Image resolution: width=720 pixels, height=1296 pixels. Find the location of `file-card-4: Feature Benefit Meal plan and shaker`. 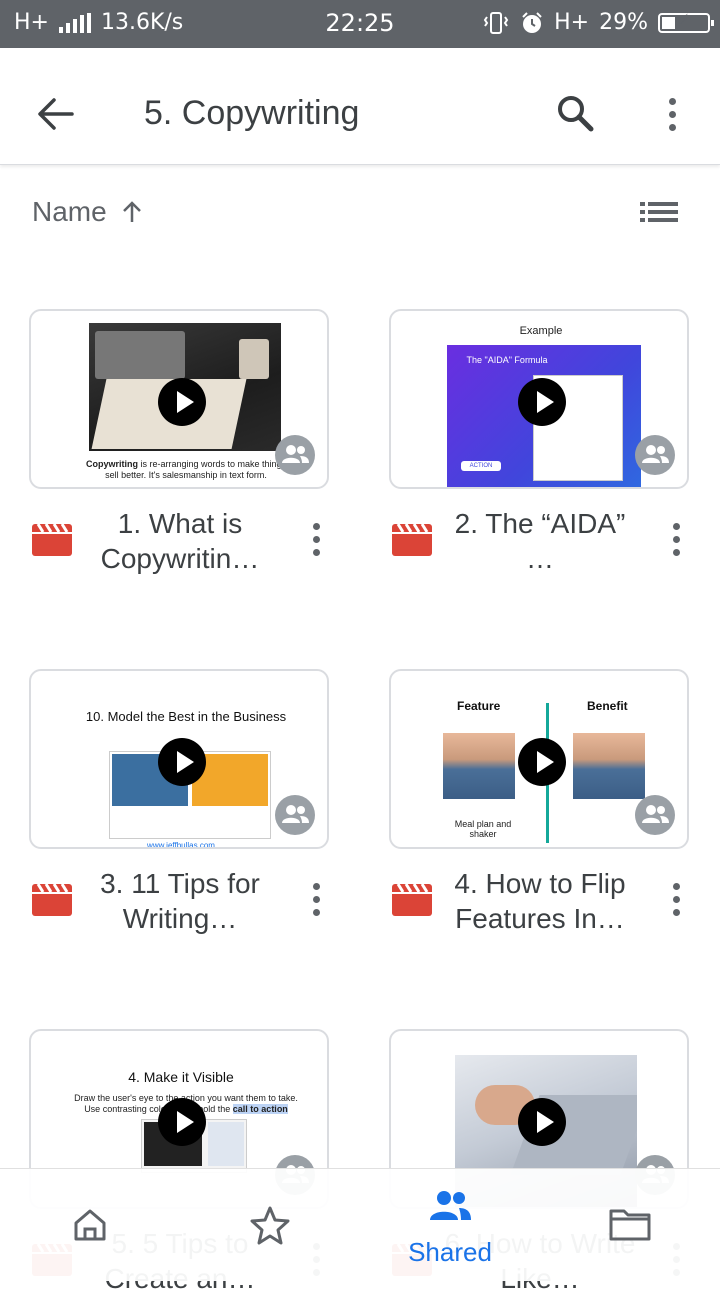

file-card-4: Feature Benefit Meal plan and shaker is located at coordinates (539, 759).